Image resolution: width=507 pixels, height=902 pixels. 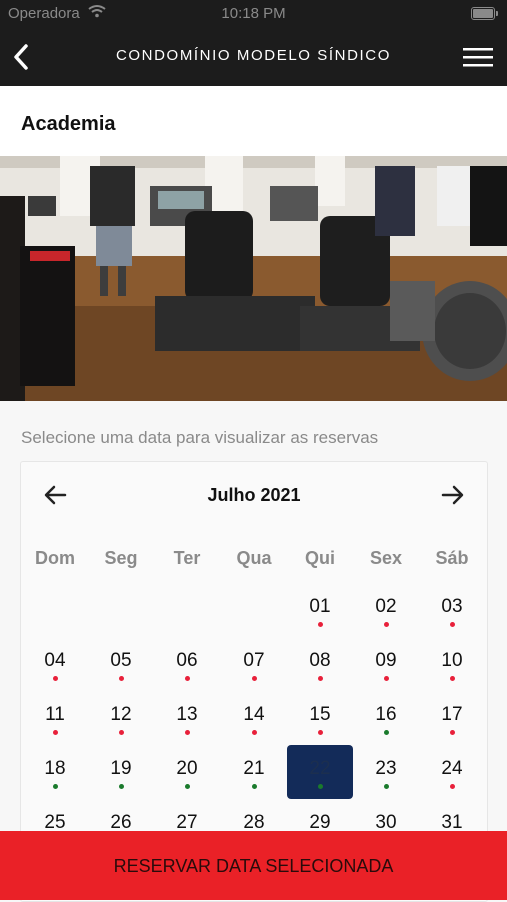 I want to click on calendar-day: 21, so click(x=254, y=772).